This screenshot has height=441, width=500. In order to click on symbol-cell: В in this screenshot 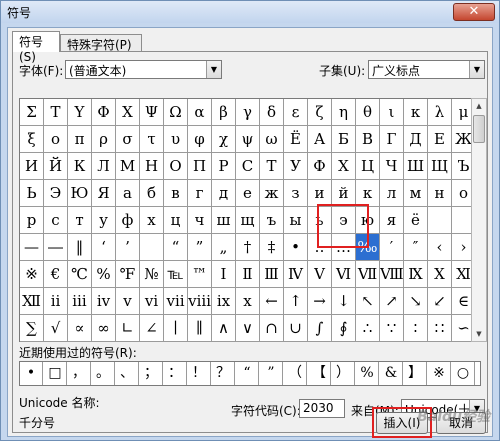, I will do `click(368, 139)`.